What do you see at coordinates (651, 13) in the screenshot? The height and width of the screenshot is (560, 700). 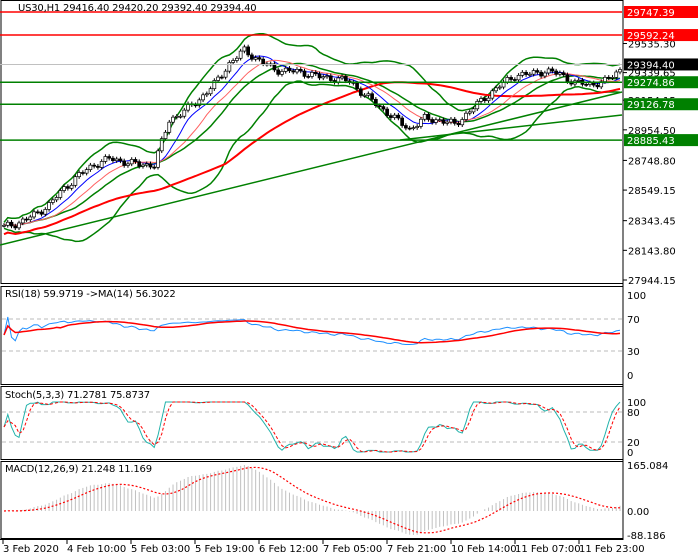 I see `level-value: 29747.39` at bounding box center [651, 13].